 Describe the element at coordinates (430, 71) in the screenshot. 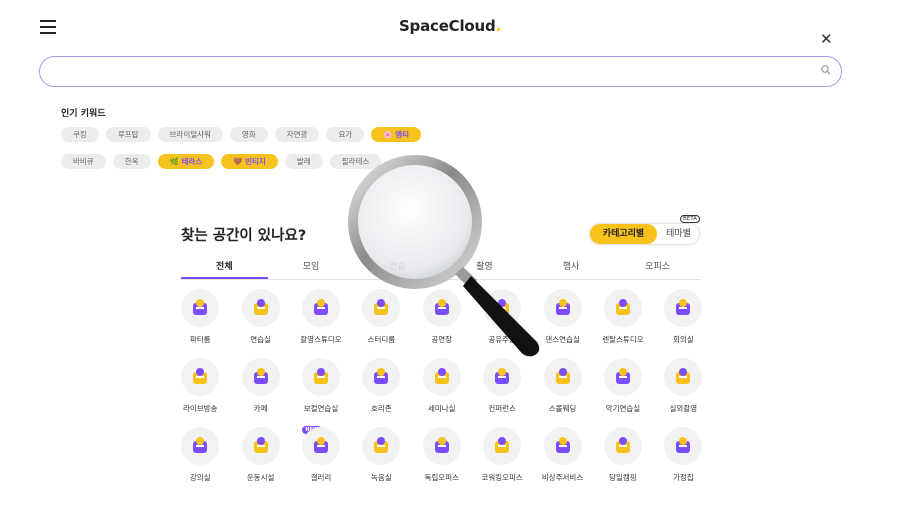

I see `search-input` at that location.